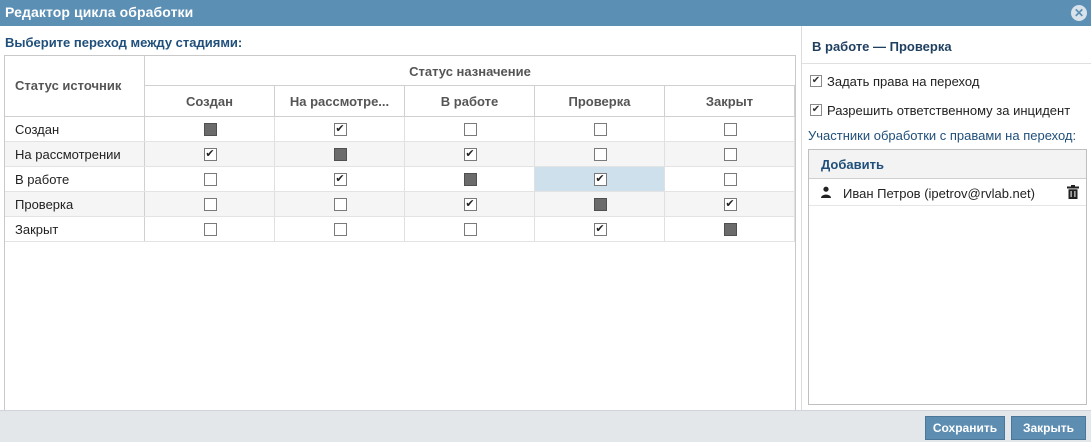  I want to click on row-label: В работе, so click(75, 179).